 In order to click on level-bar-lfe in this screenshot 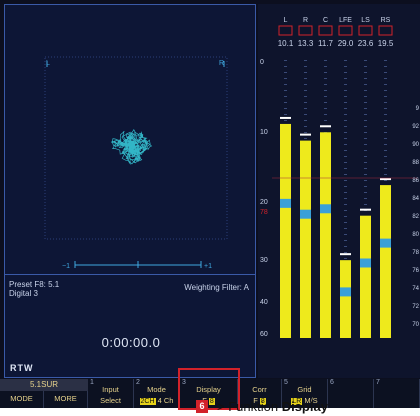, I will do `click(345, 299)`.